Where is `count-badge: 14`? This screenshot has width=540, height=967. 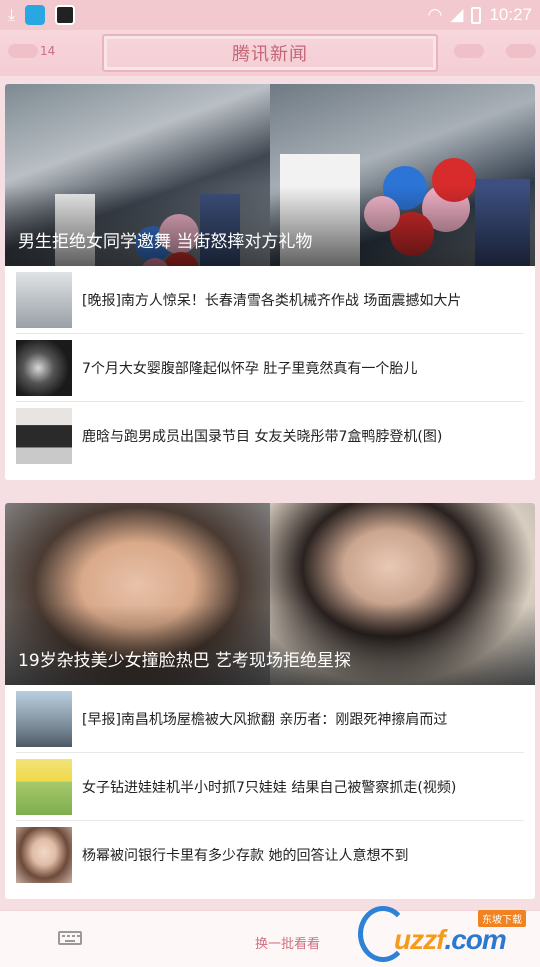
count-badge: 14 is located at coordinates (48, 51).